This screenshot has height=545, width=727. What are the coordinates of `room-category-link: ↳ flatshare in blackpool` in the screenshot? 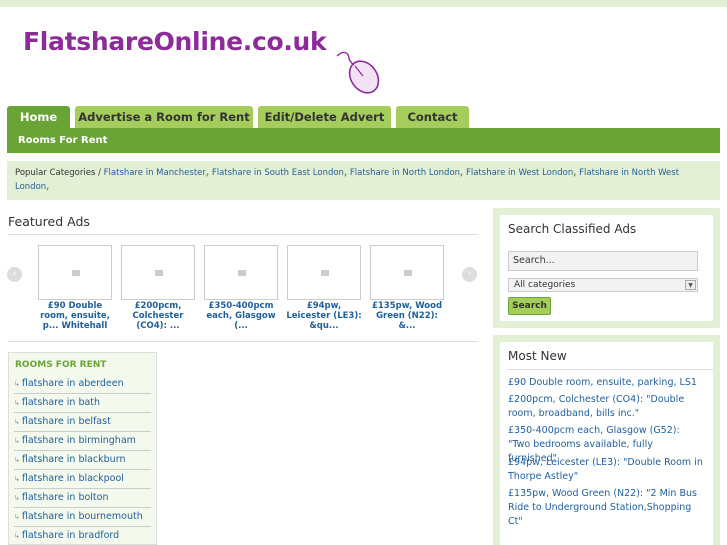 It's located at (82, 479).